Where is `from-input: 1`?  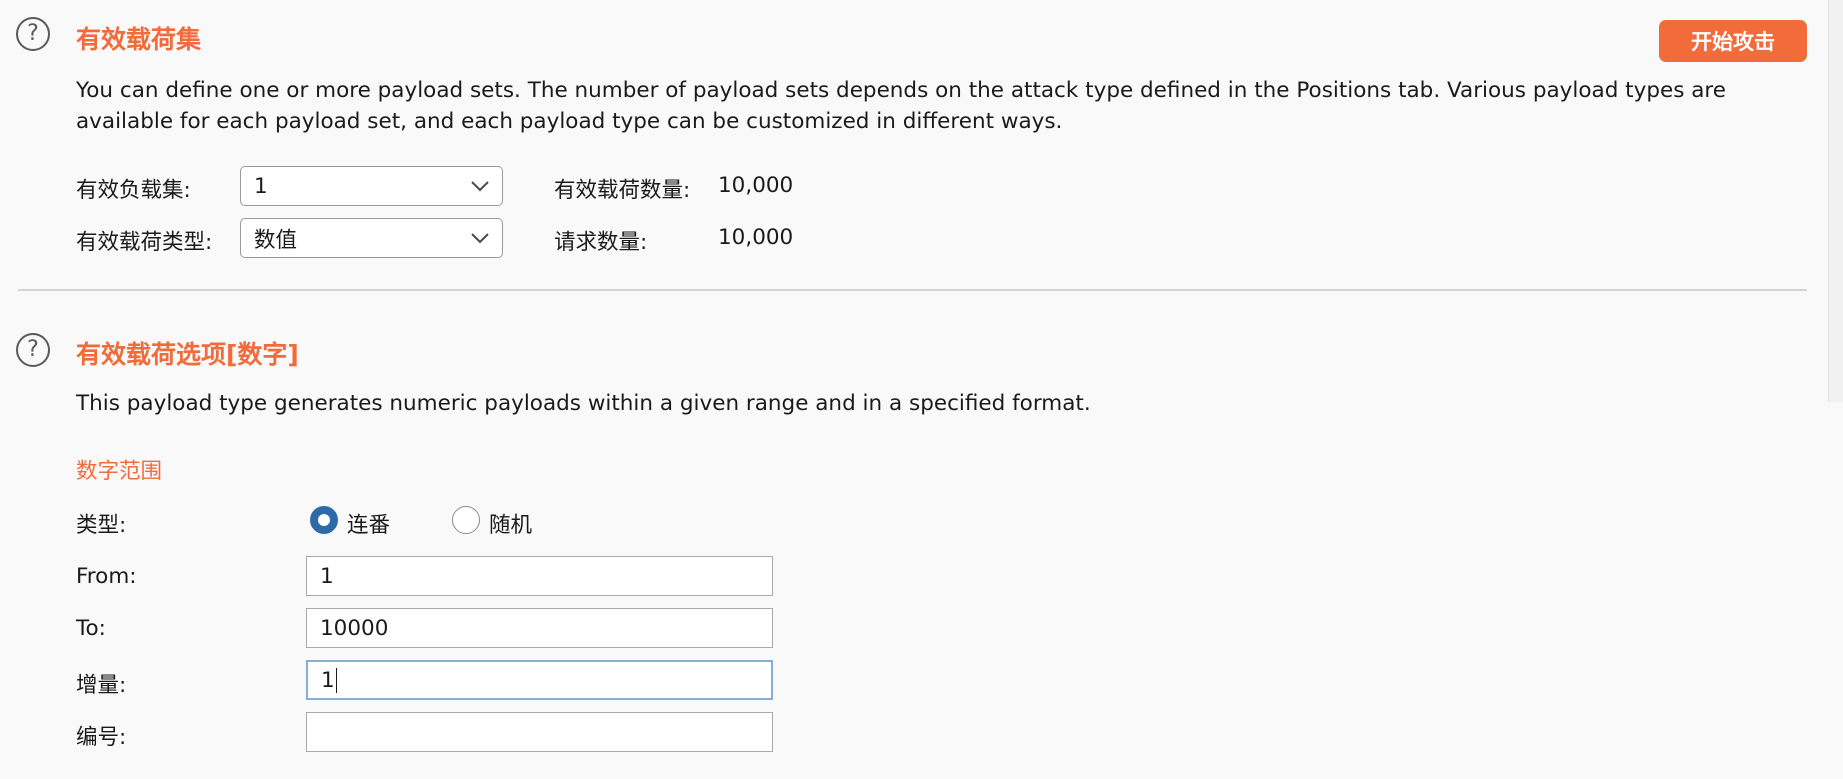 from-input: 1 is located at coordinates (539, 576).